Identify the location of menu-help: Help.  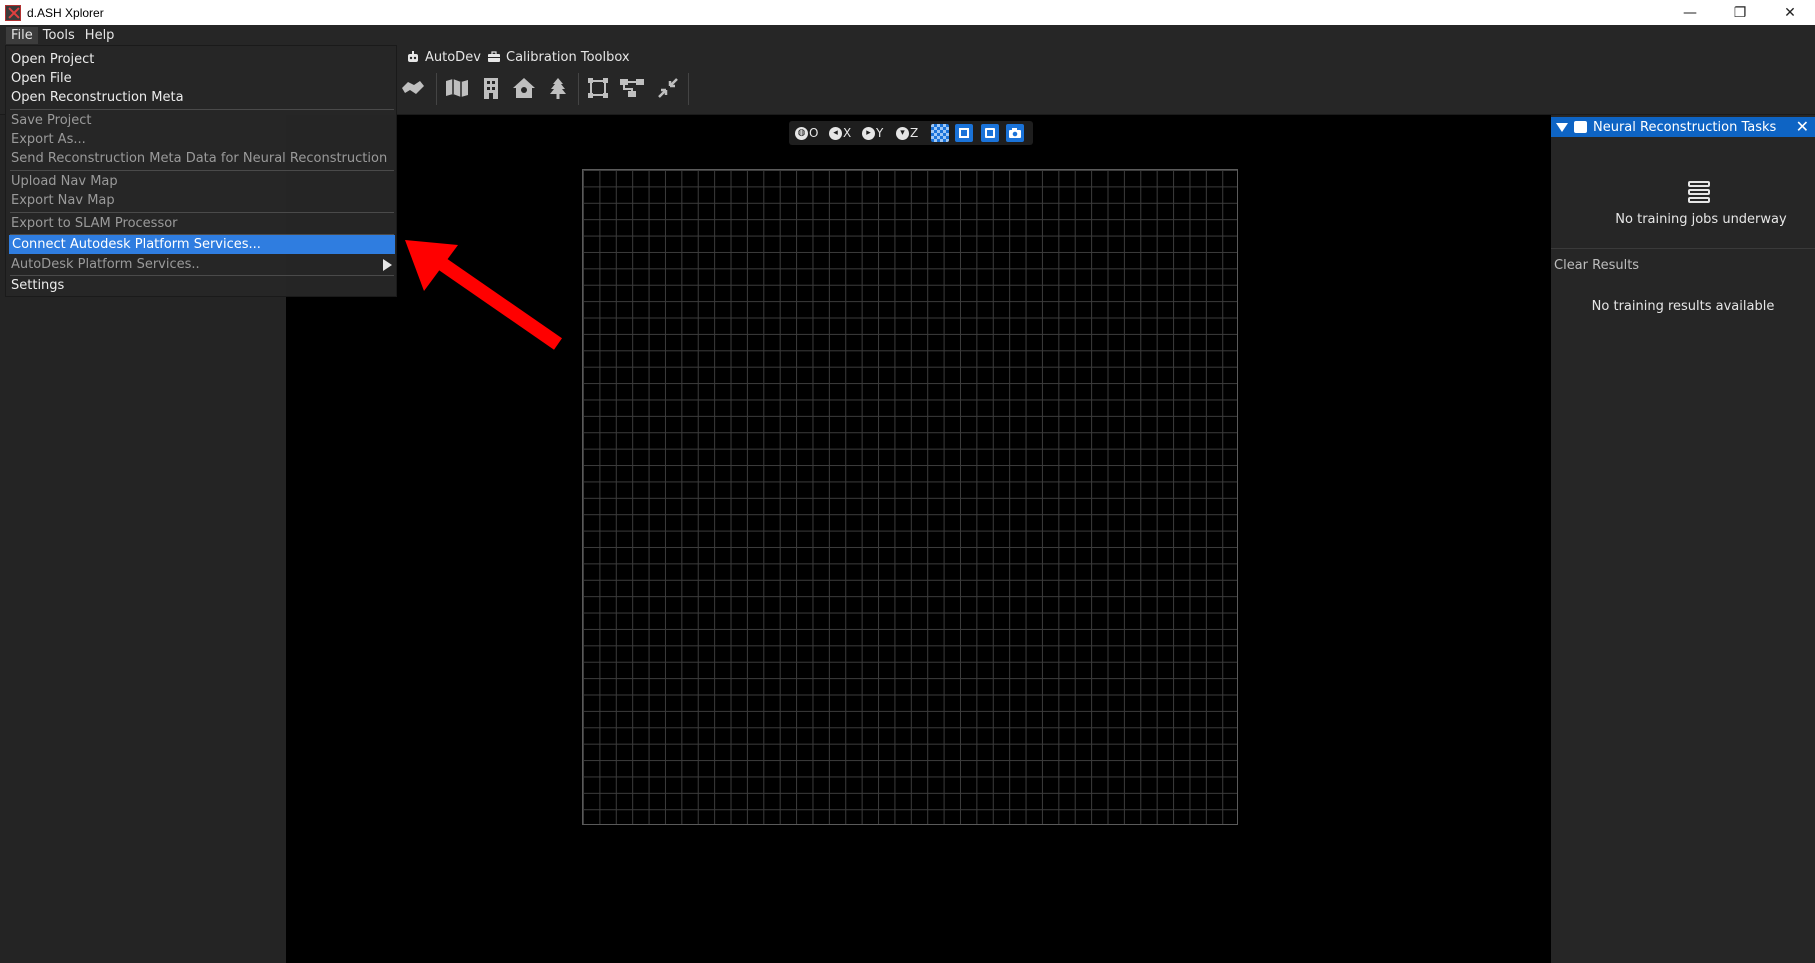
(100, 35).